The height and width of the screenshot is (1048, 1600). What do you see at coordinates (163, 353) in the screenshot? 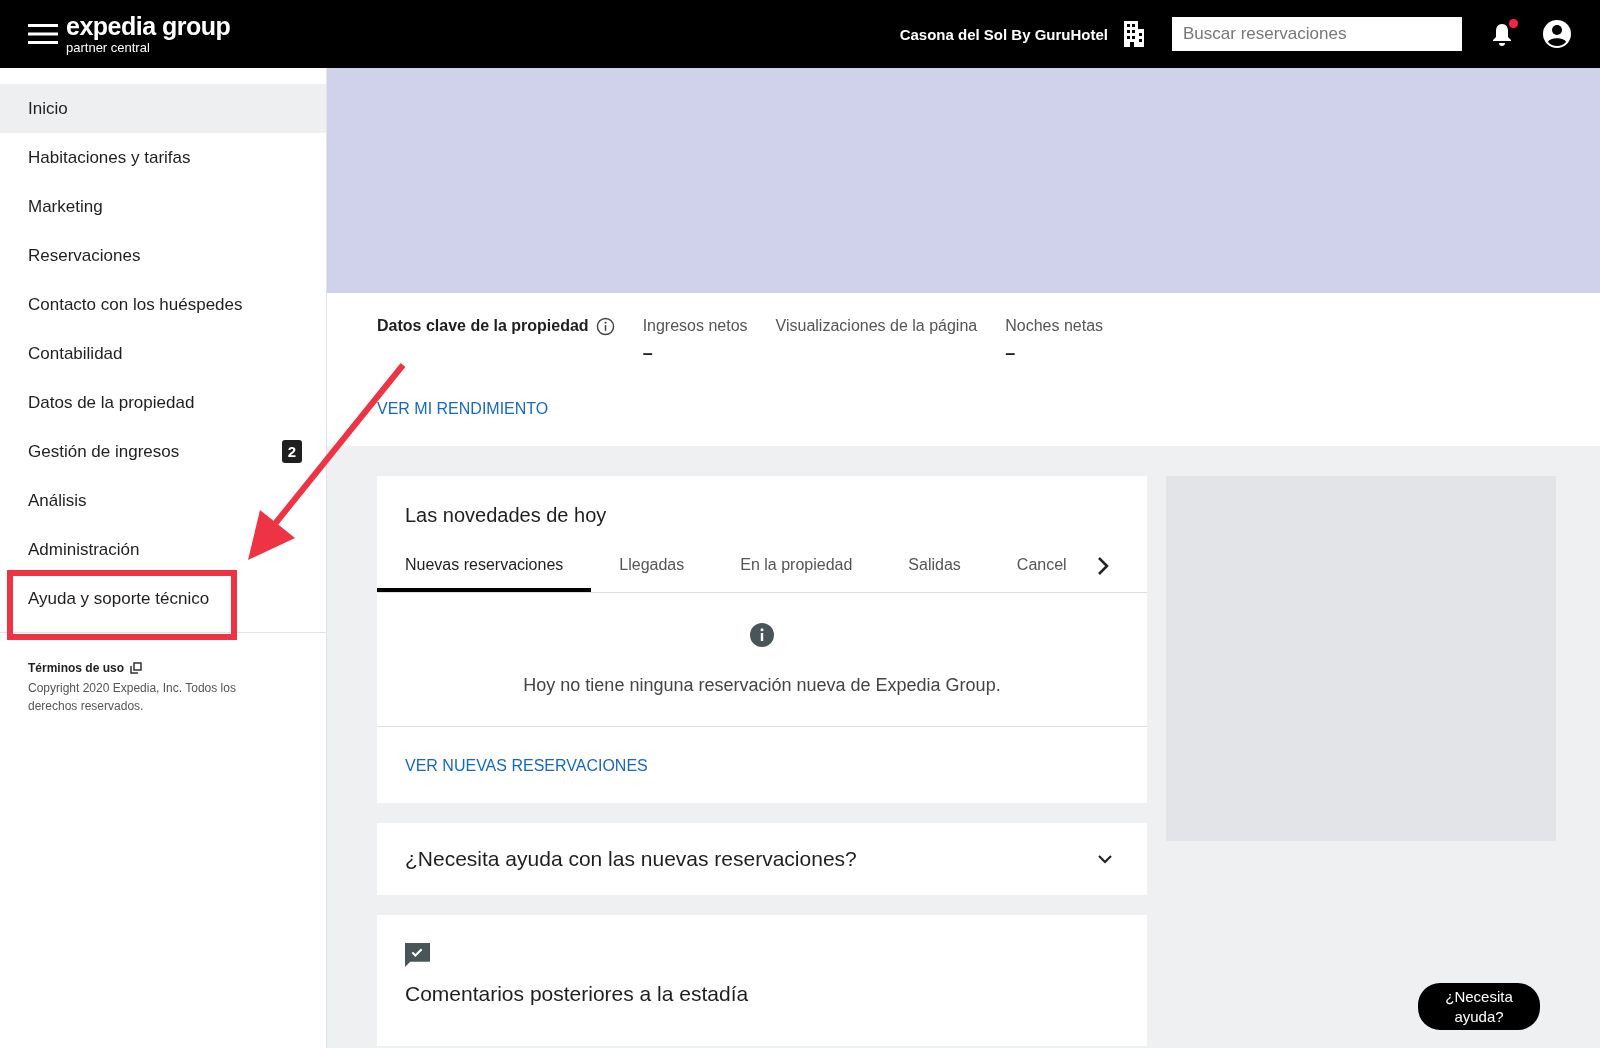
I see `sidebar-item: Contabilidad` at bounding box center [163, 353].